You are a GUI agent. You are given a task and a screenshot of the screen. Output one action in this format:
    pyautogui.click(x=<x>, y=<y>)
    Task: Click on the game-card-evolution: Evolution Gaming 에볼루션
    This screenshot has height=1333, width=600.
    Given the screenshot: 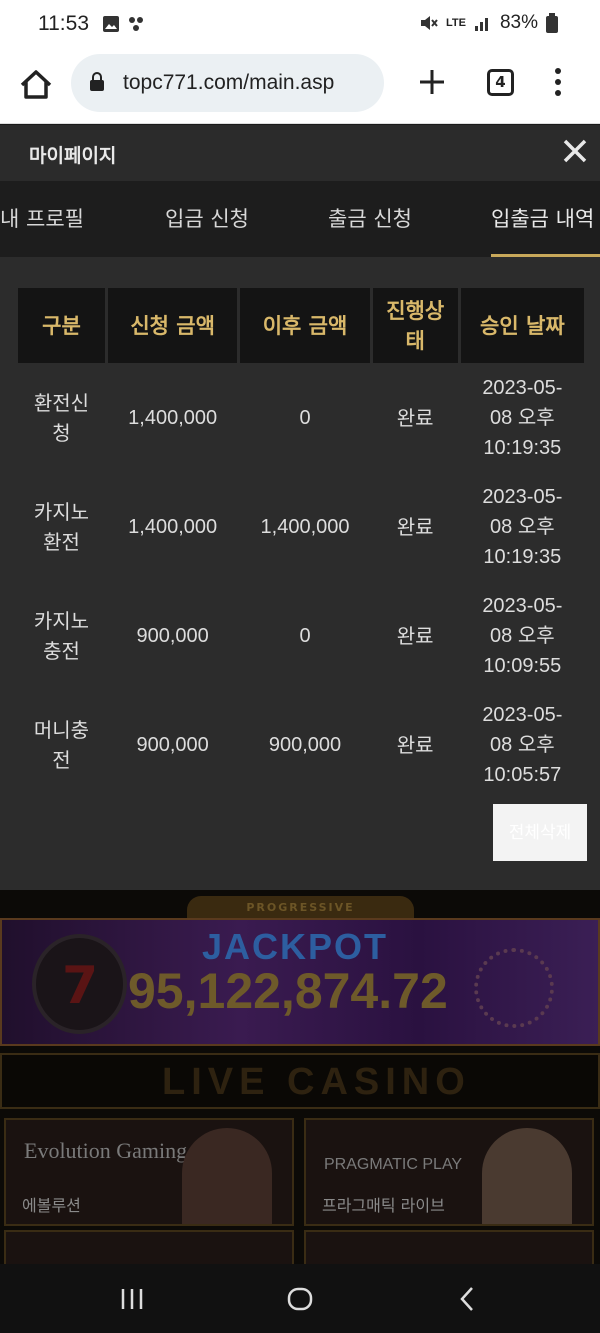 What is the action you would take?
    pyautogui.click(x=149, y=1172)
    